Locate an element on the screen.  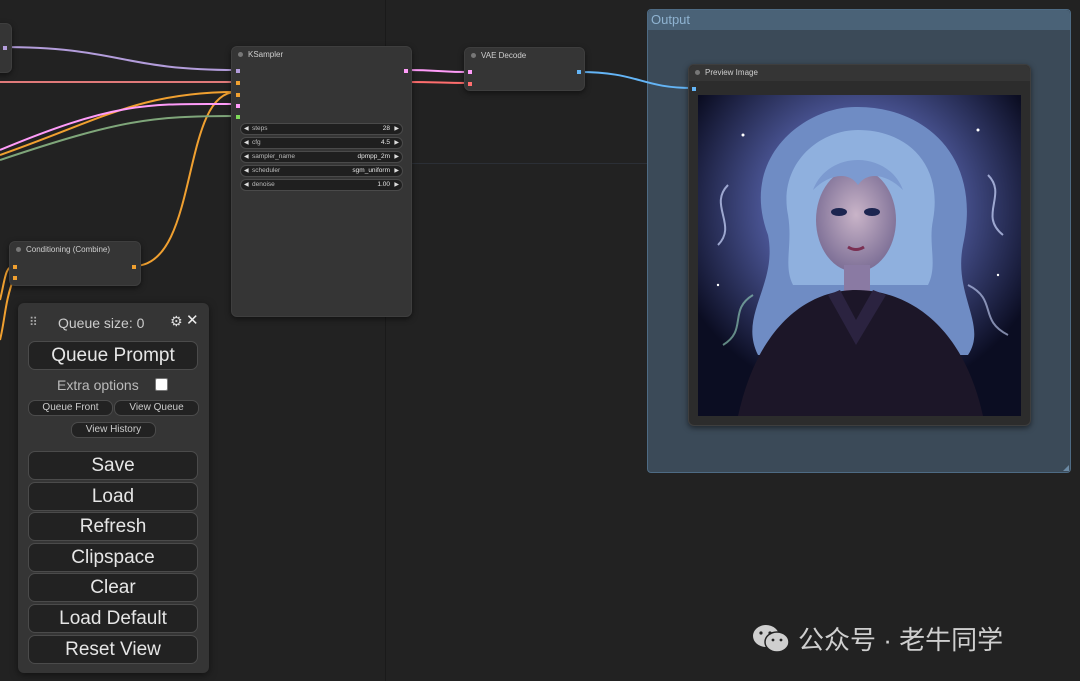
node-title: KSampler is located at coordinates (321, 55).